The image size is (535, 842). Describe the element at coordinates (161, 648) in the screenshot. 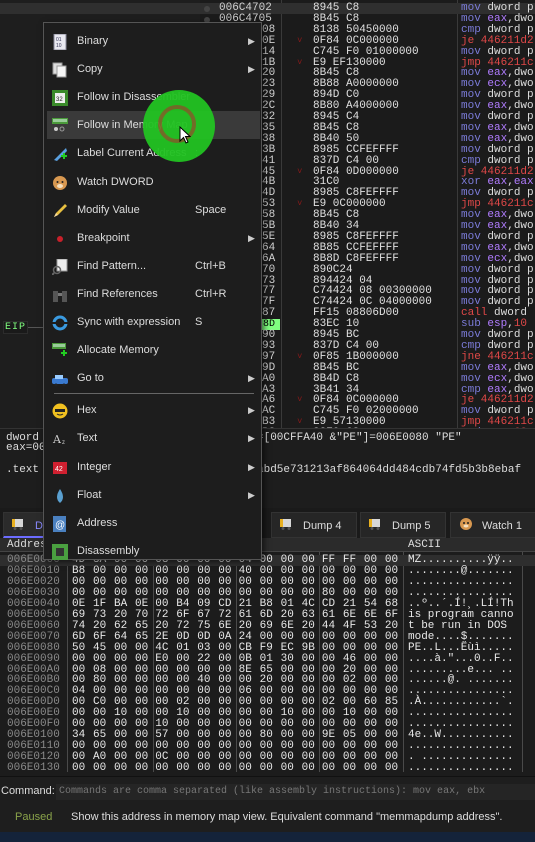

I see `hex-byte: 4C` at that location.